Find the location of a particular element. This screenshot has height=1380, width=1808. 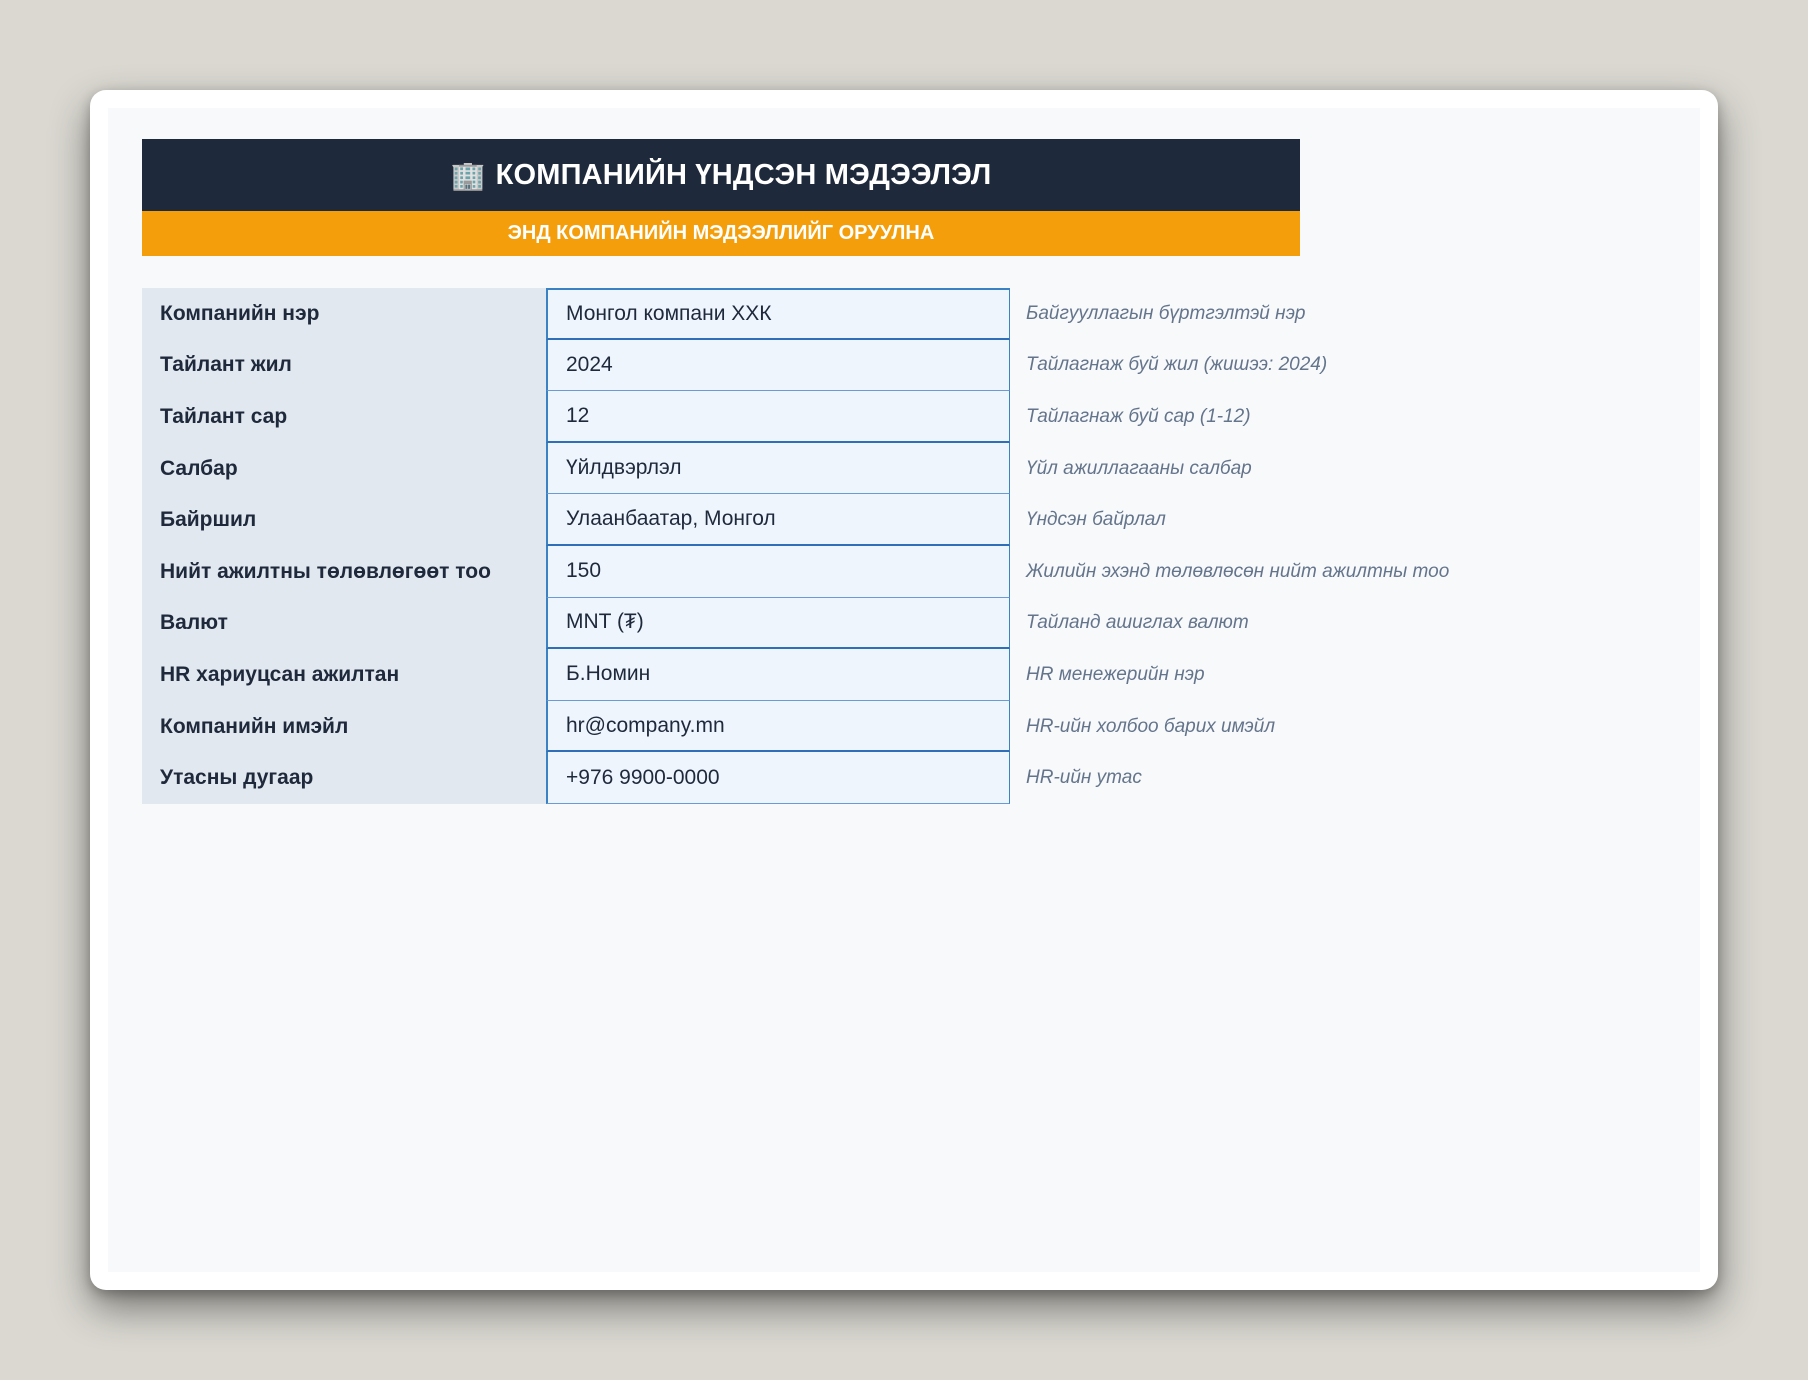

field-note: HR менежерийн нэр is located at coordinates (1115, 674).